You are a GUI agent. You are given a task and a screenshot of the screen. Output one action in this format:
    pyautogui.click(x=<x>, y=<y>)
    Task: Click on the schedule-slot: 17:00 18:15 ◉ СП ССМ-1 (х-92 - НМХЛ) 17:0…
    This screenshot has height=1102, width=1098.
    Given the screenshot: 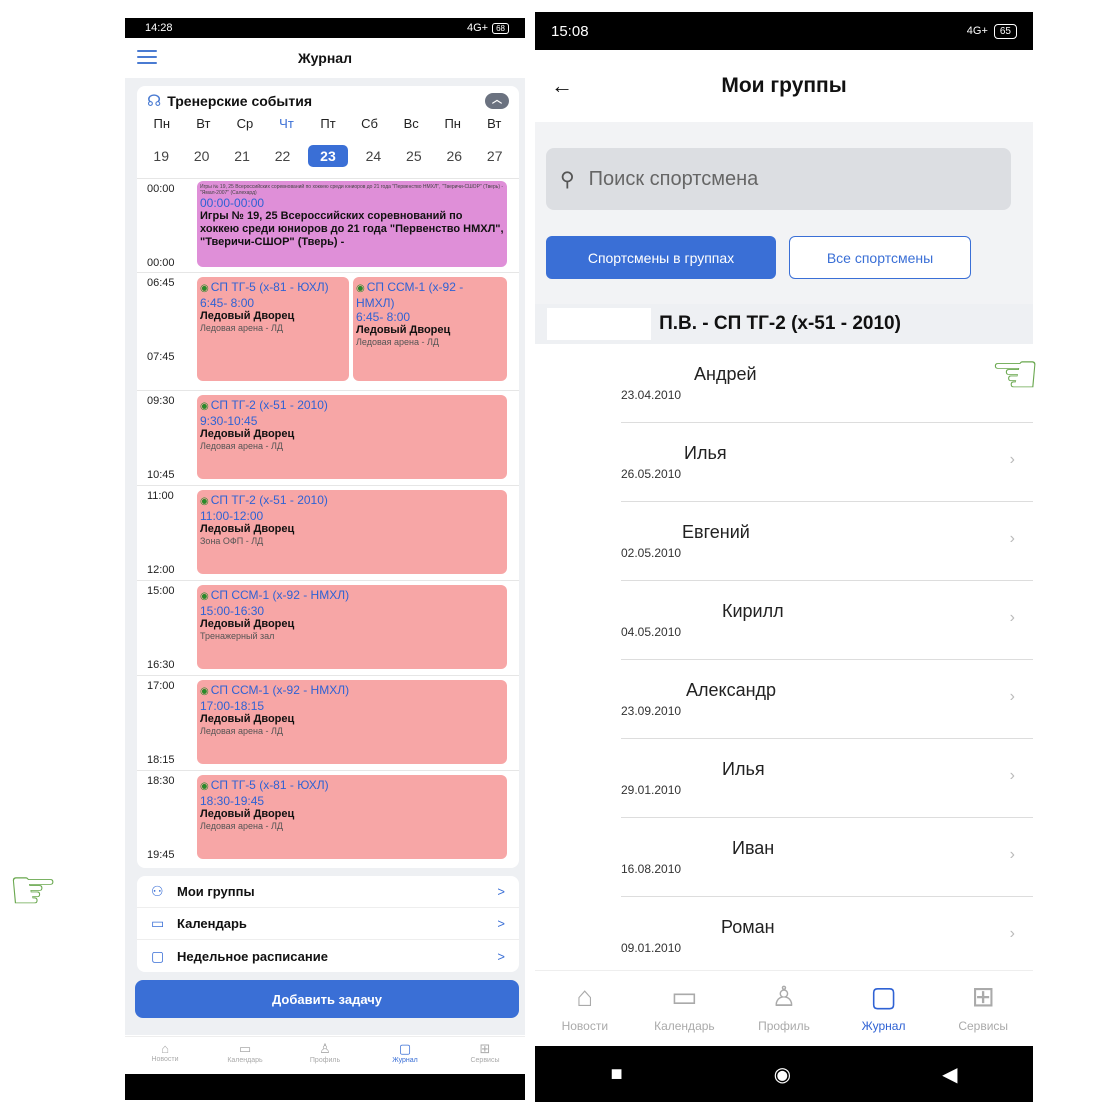 What is the action you would take?
    pyautogui.click(x=328, y=722)
    